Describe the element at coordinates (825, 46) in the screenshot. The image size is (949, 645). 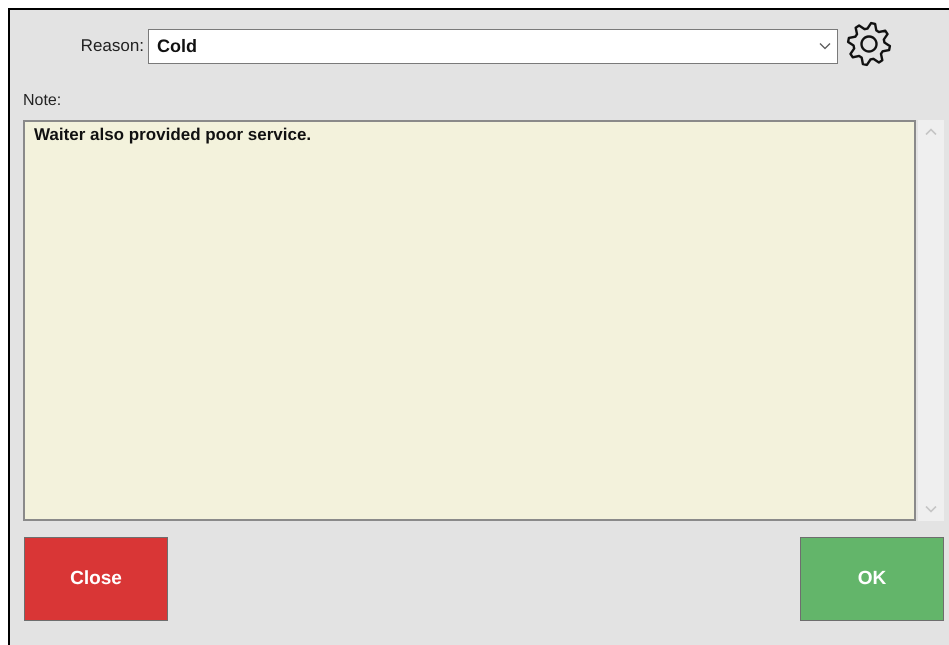
I see `chevron-down-icon` at that location.